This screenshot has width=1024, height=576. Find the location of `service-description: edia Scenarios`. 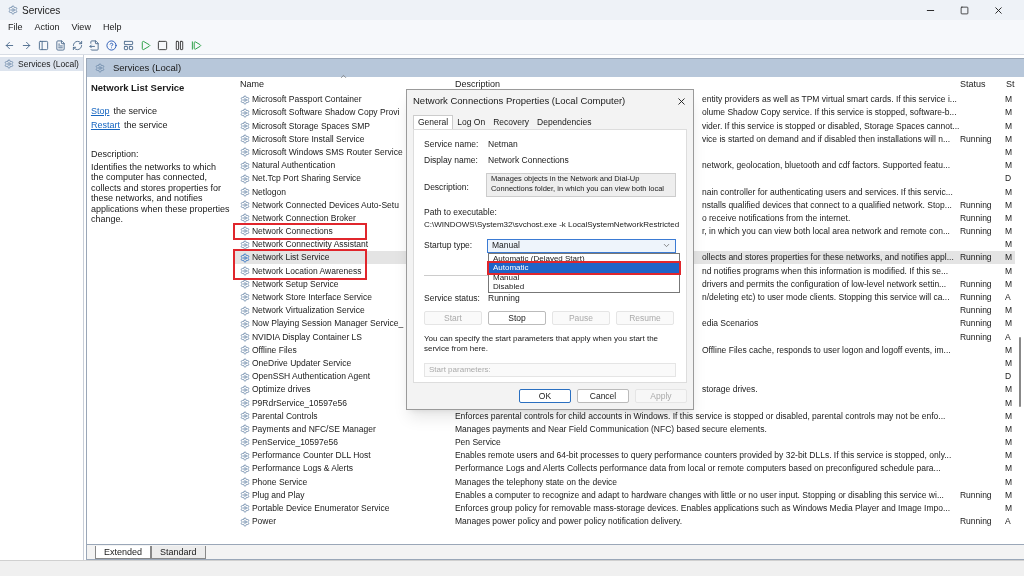

service-description: edia Scenarios is located at coordinates (730, 323).